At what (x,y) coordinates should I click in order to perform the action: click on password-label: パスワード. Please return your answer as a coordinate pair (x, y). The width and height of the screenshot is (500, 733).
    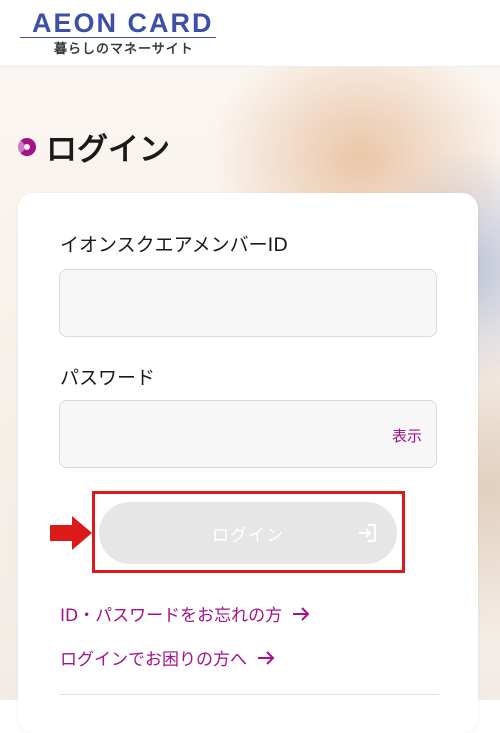
    Looking at the image, I should click on (108, 378).